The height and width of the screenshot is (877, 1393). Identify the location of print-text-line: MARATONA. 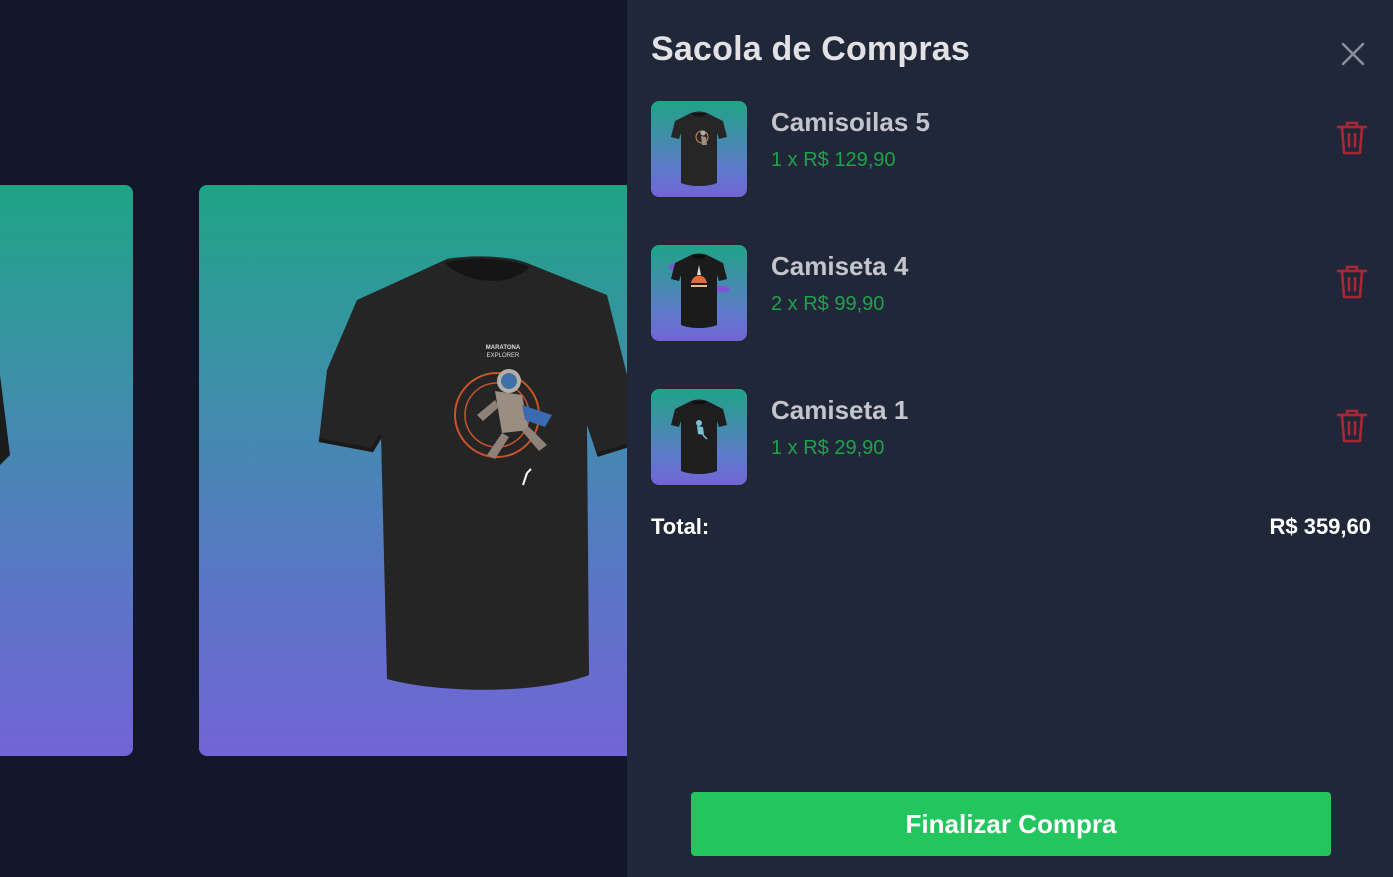
(503, 348).